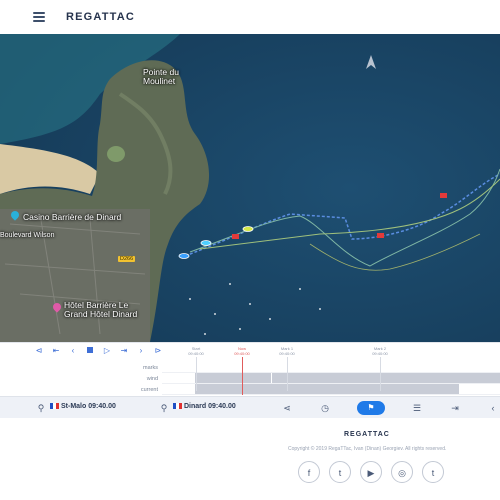  What do you see at coordinates (371, 62) in the screenshot?
I see `north-arrow-icon` at bounding box center [371, 62].